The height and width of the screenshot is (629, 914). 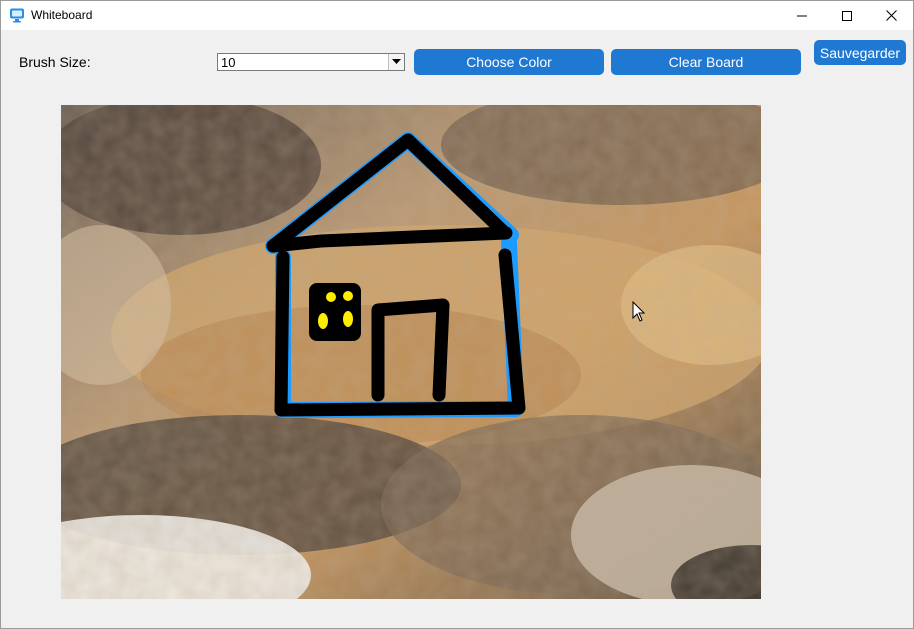 I want to click on chevron-down-icon, so click(x=396, y=61).